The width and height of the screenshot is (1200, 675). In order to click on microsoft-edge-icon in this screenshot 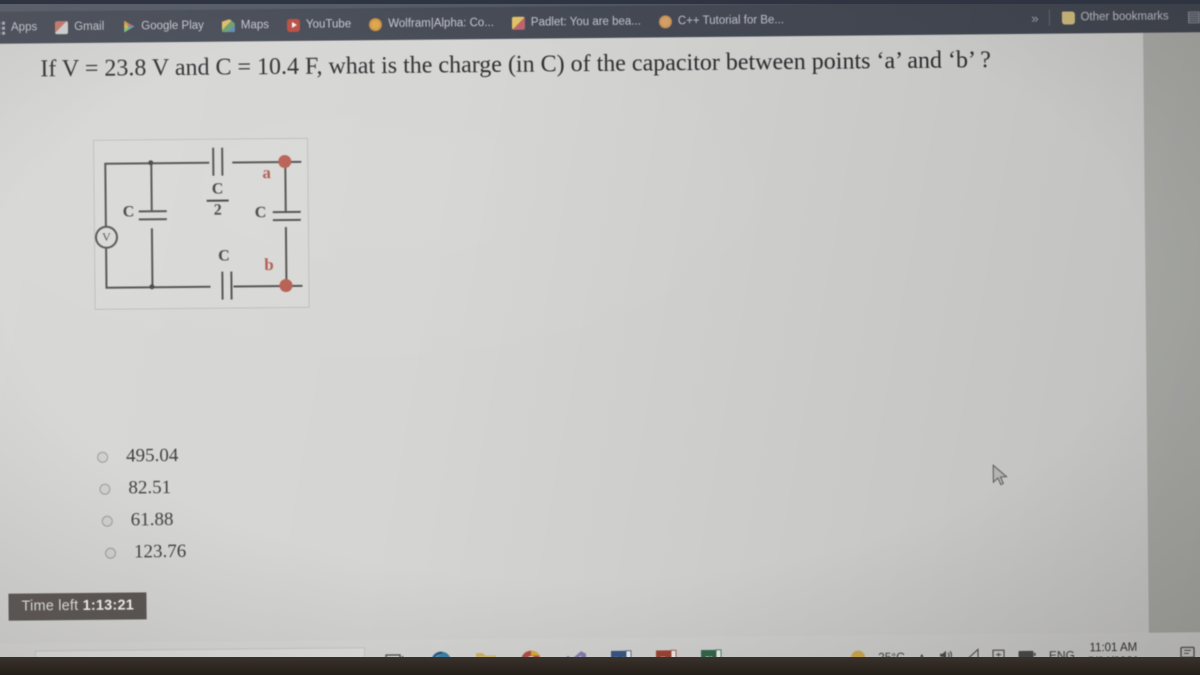, I will do `click(441, 661)`.